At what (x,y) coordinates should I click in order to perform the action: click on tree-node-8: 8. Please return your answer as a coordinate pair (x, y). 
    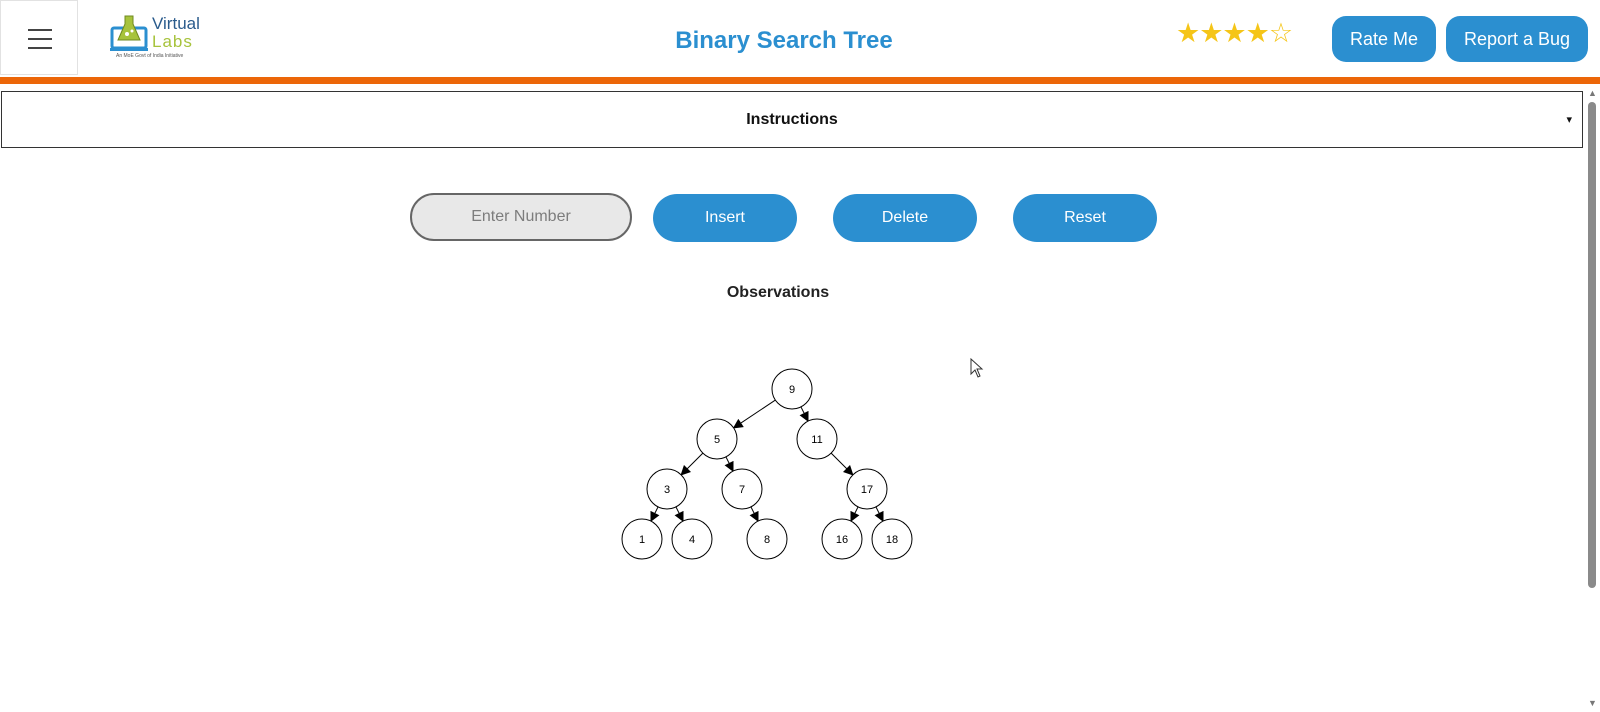
    Looking at the image, I should click on (767, 539).